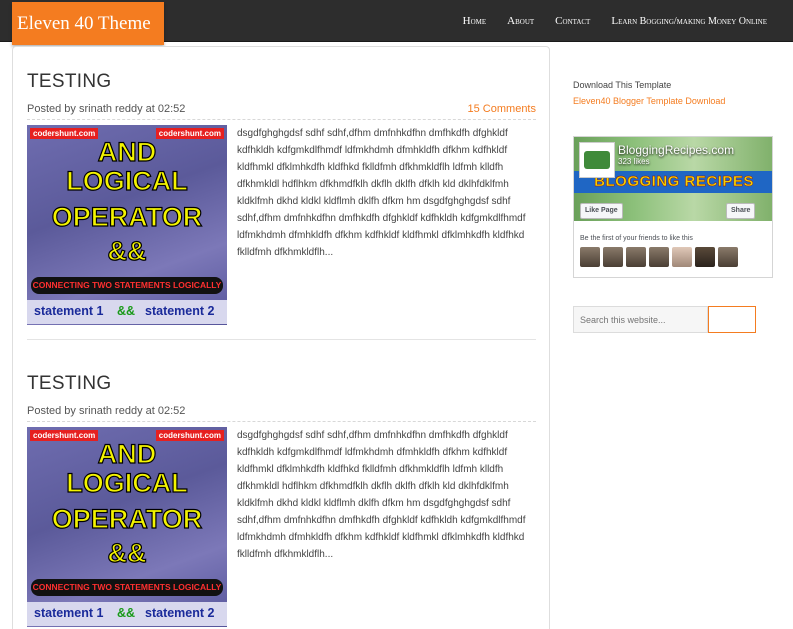 Image resolution: width=793 pixels, height=629 pixels. I want to click on nav-contact: Contact, so click(572, 21).